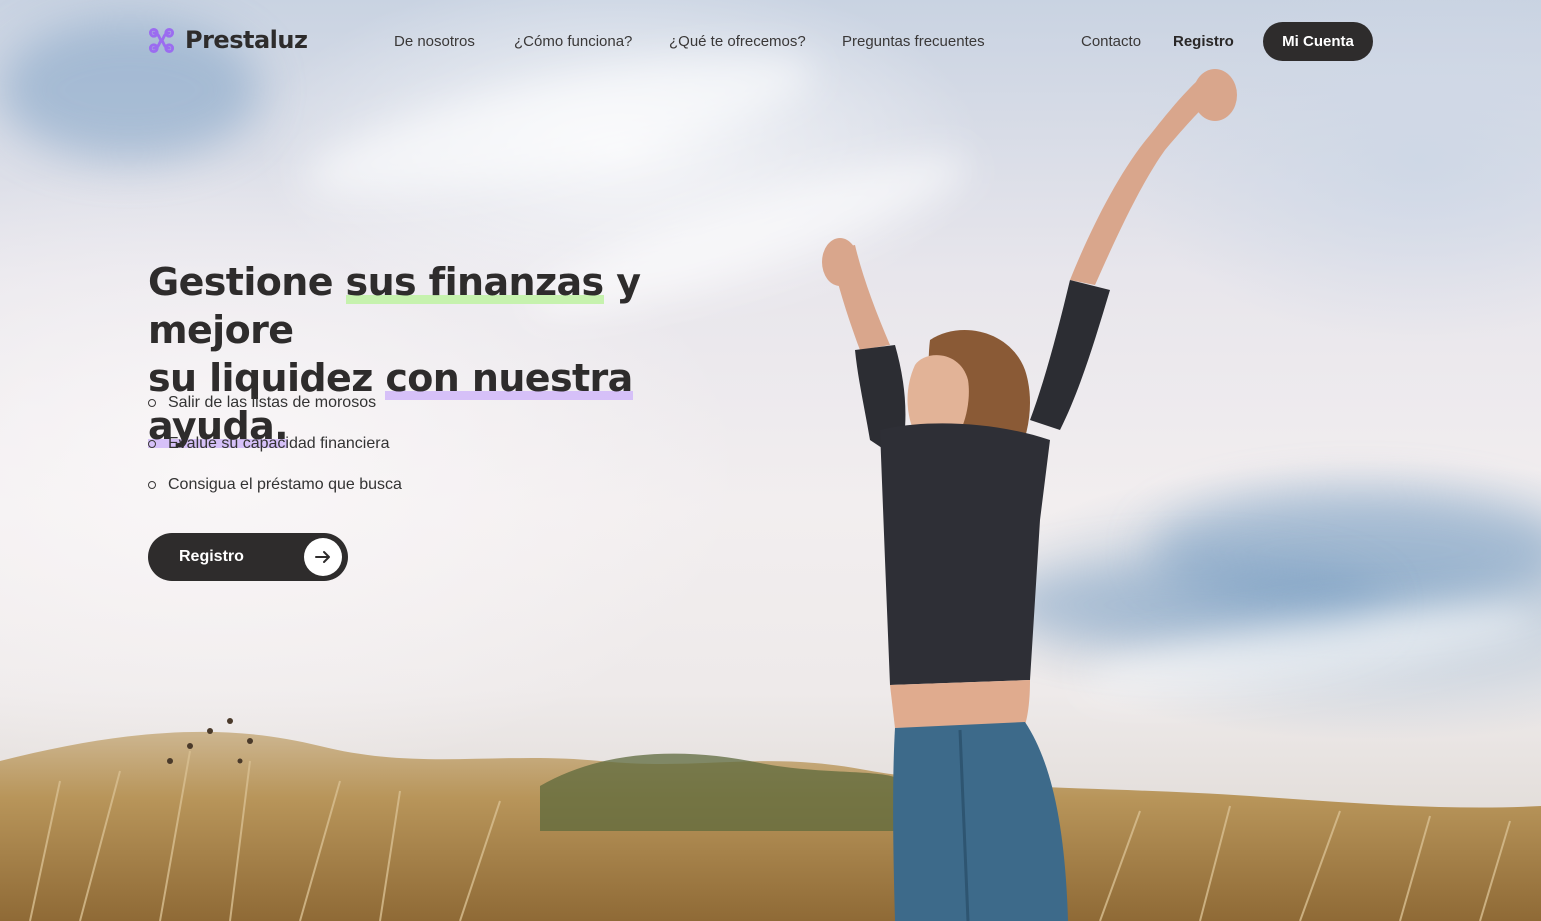 The image size is (1541, 921). Describe the element at coordinates (248, 557) in the screenshot. I see `registro-cta-button: Registro` at that location.